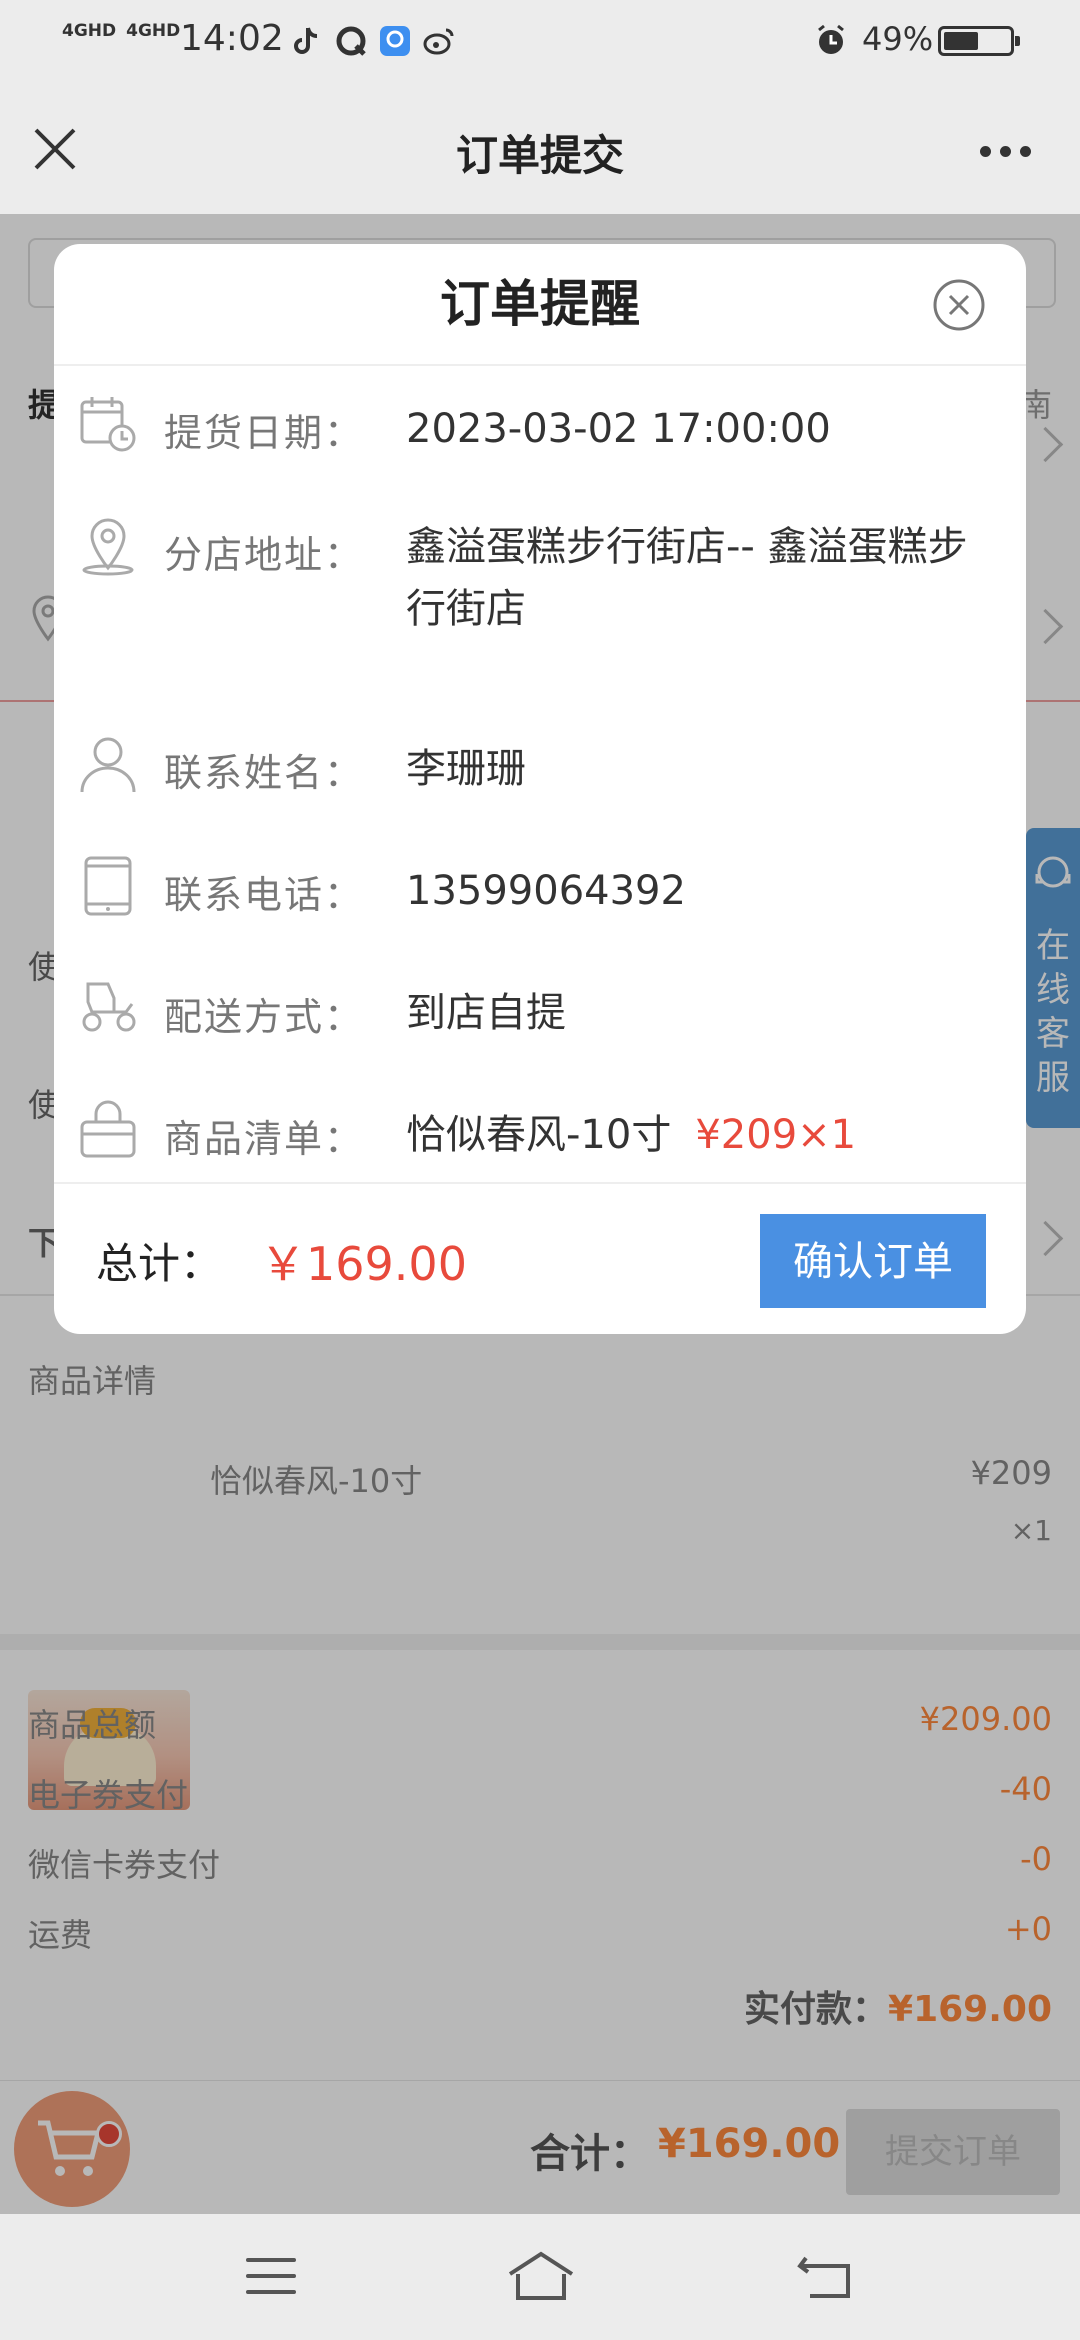 This screenshot has height=2340, width=1080. I want to click on nav-bar: 订单提交, so click(540, 149).